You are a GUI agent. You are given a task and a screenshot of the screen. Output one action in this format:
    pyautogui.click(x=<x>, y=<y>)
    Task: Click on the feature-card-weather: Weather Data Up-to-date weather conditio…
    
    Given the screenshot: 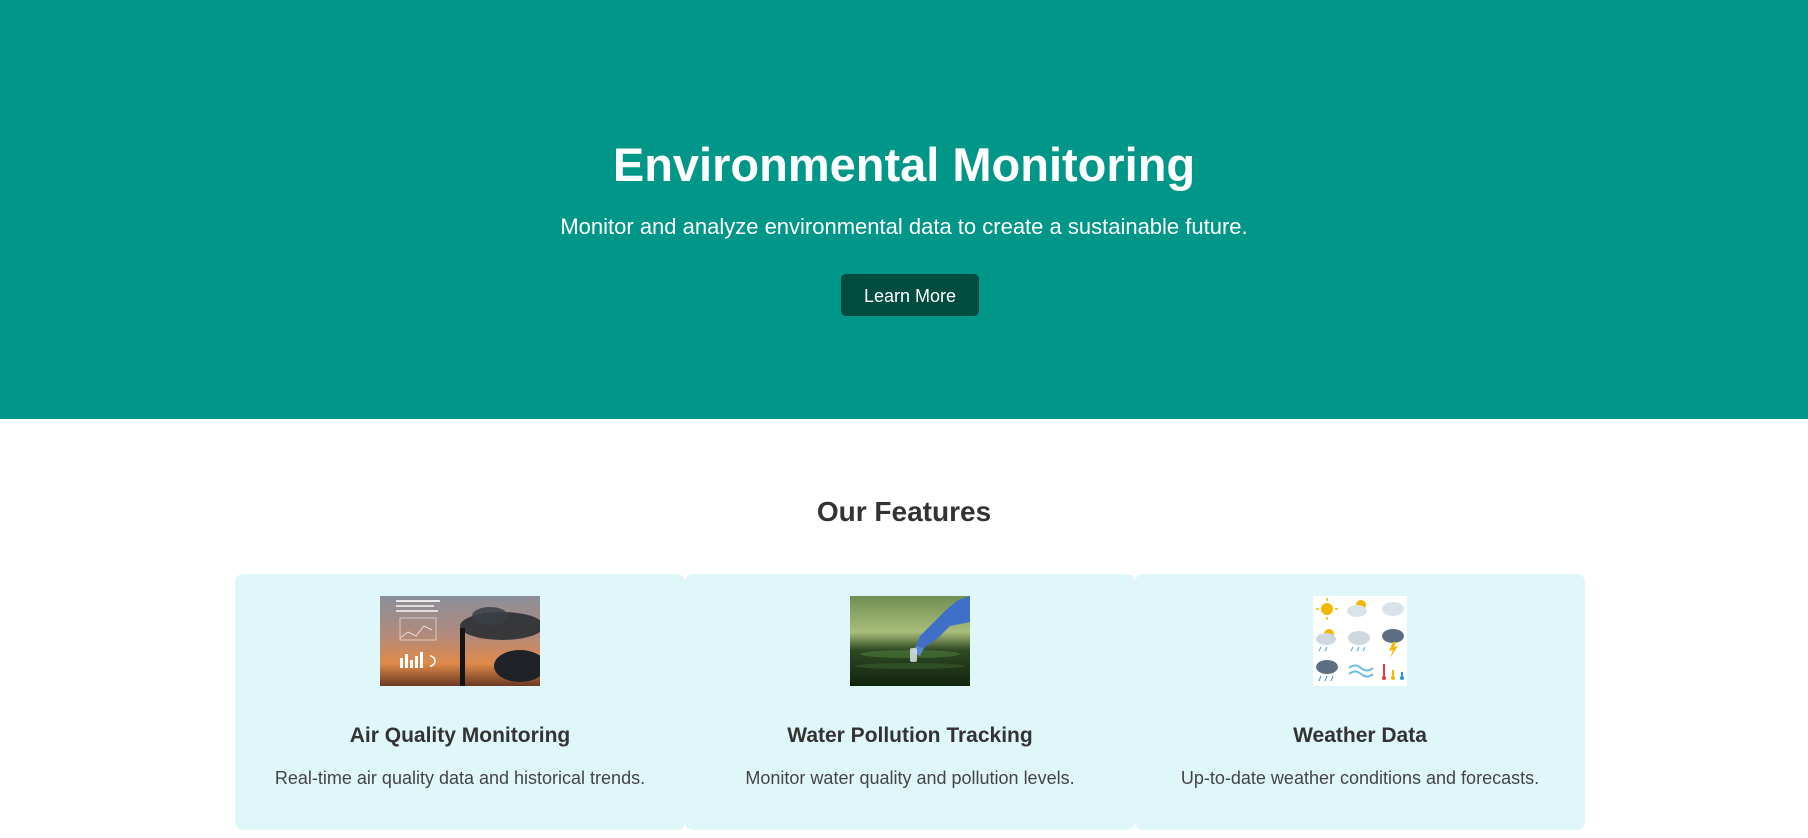 What is the action you would take?
    pyautogui.click(x=1360, y=702)
    